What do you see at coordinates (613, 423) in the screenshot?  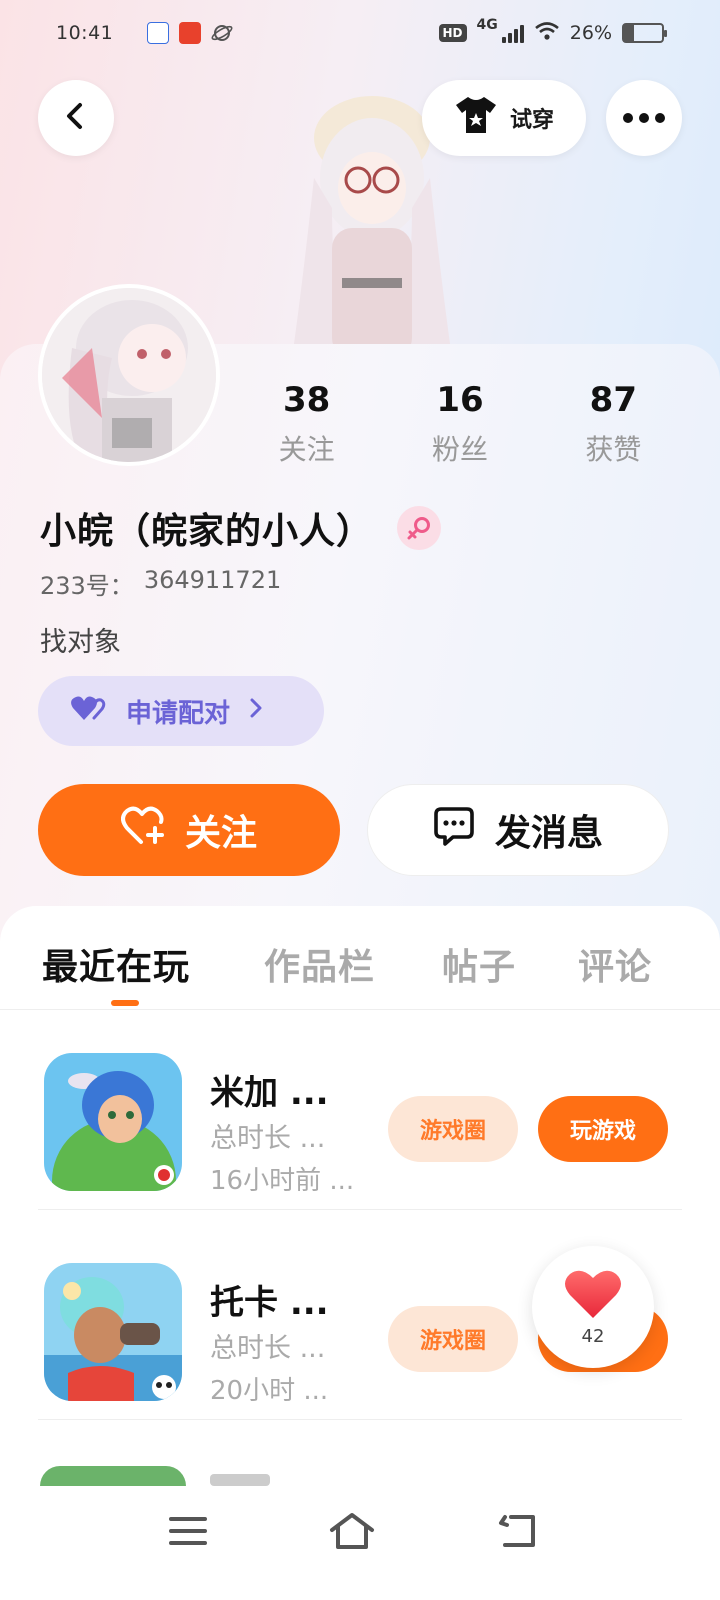 I see `stat-likes: 87 获赞` at bounding box center [613, 423].